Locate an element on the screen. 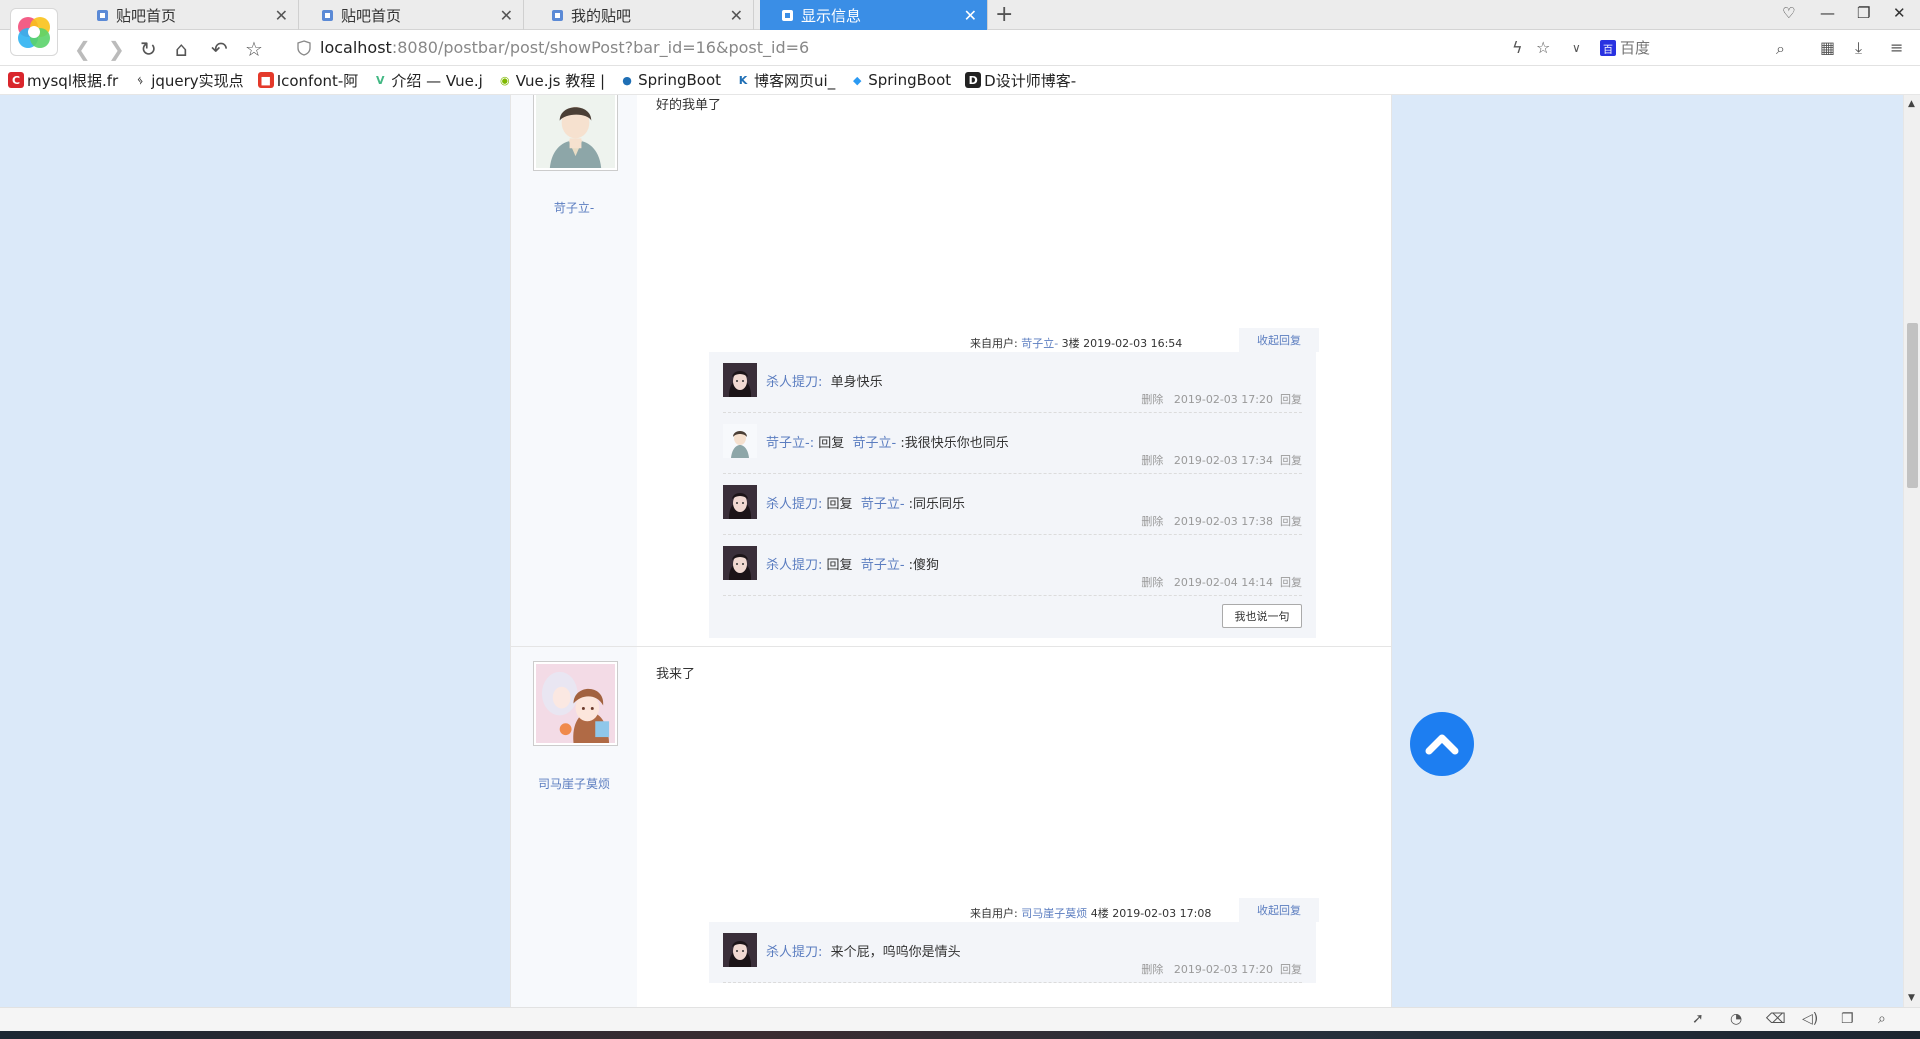  bookmark-item: V 介绍 — Vue.j is located at coordinates (427, 80).